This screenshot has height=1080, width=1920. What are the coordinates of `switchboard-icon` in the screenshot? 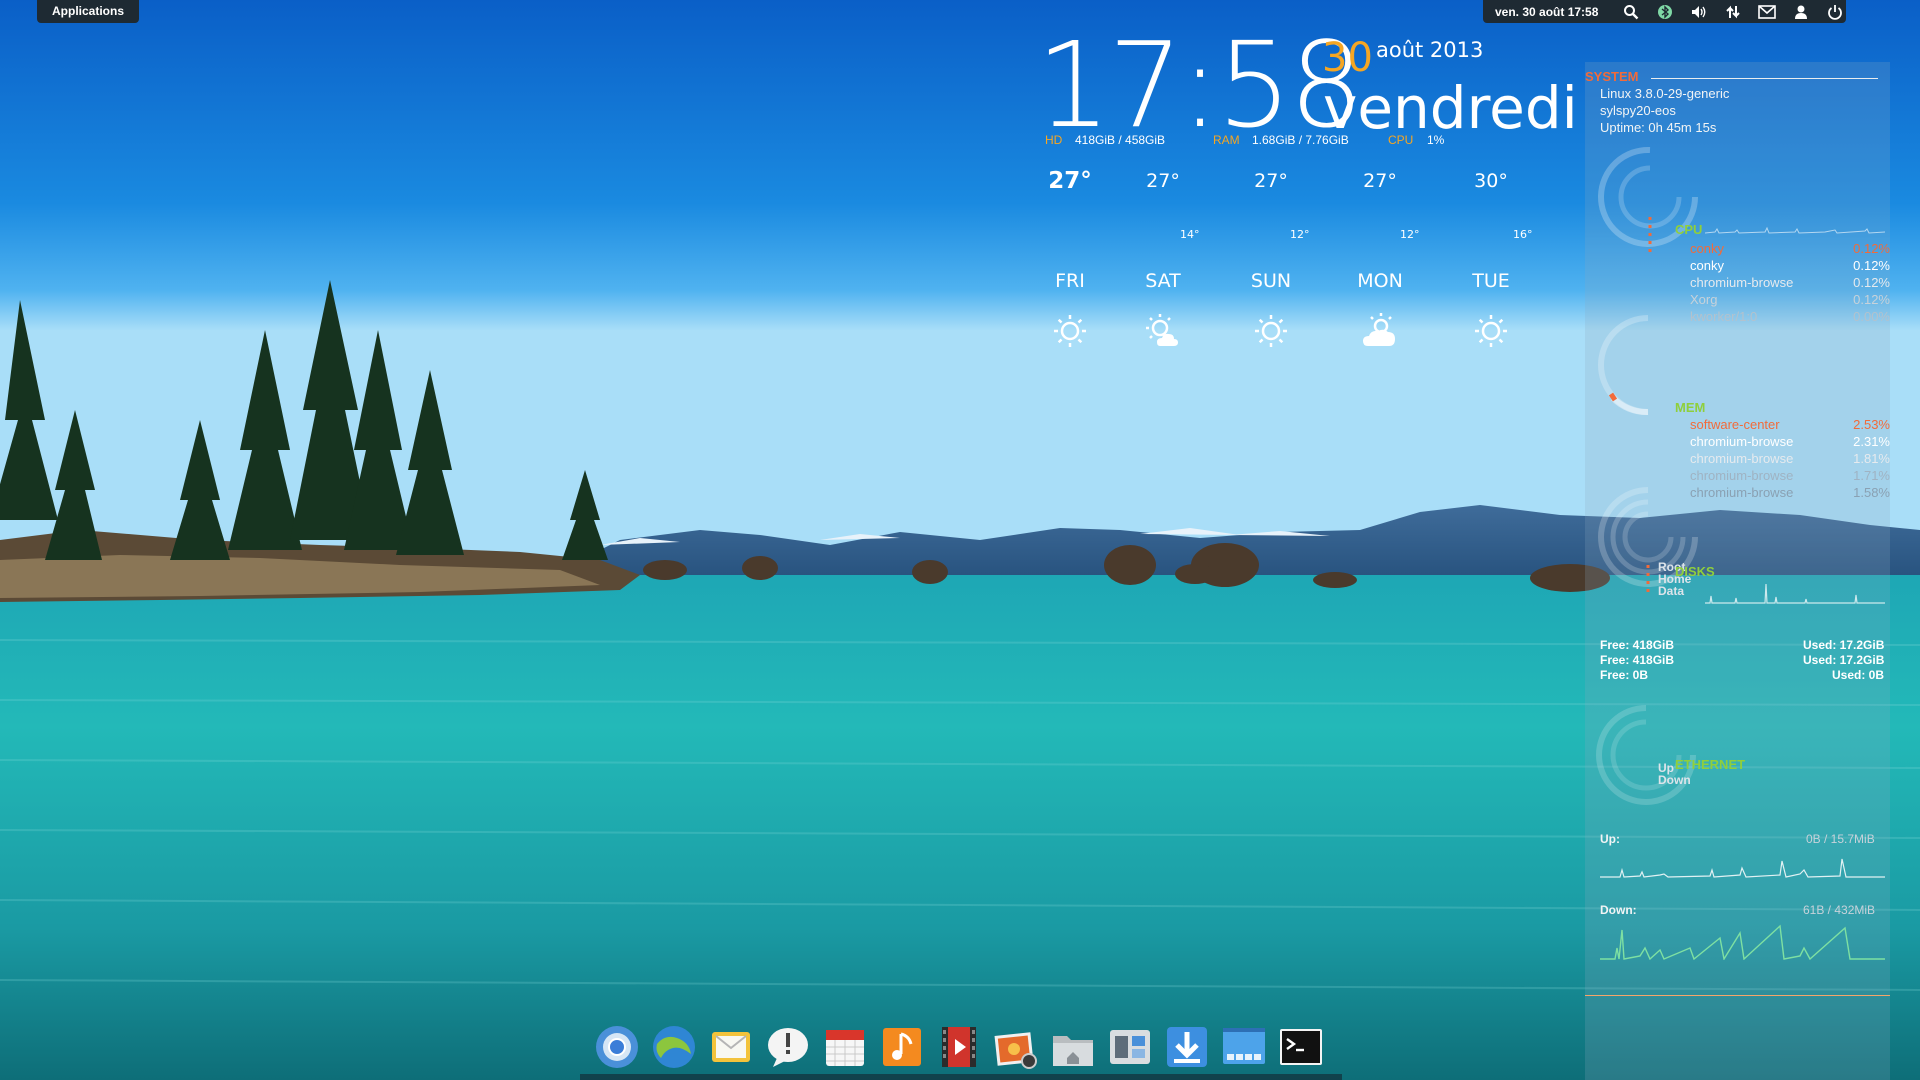 It's located at (1130, 1047).